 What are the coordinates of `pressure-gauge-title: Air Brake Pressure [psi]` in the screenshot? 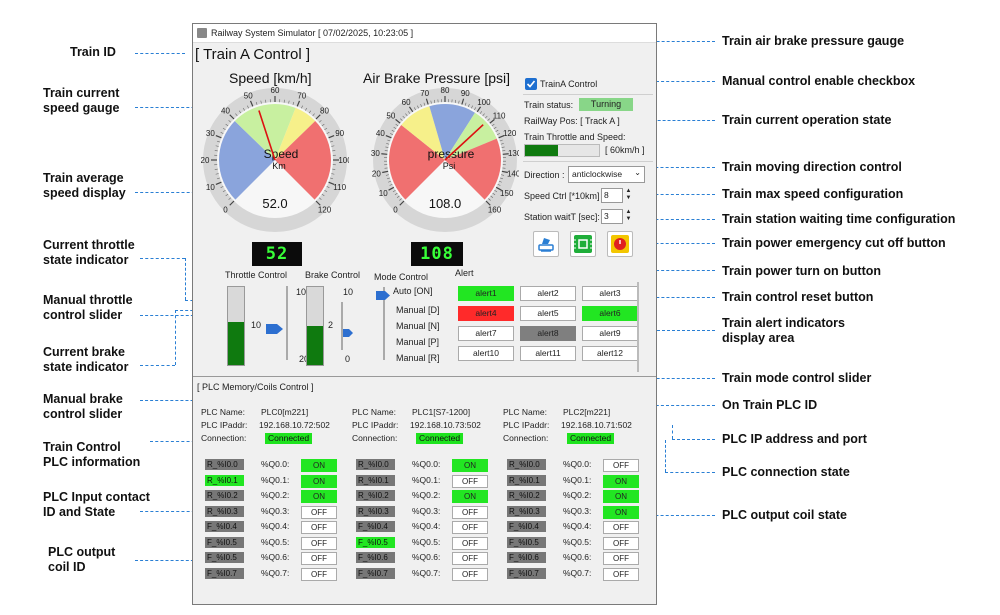 It's located at (437, 78).